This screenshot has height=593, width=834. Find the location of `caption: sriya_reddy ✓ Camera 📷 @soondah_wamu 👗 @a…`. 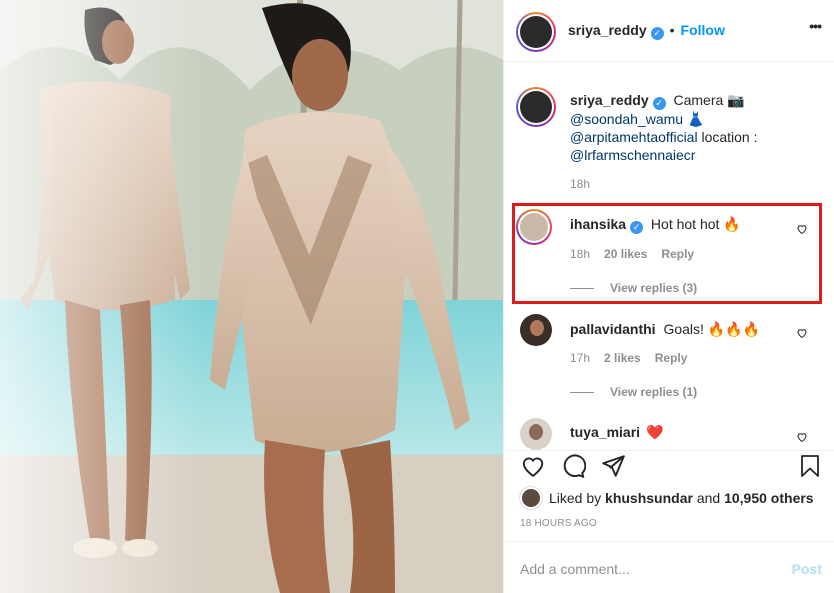

caption: sriya_reddy ✓ Camera 📷 @soondah_wamu 👗 @a… is located at coordinates (695, 127).